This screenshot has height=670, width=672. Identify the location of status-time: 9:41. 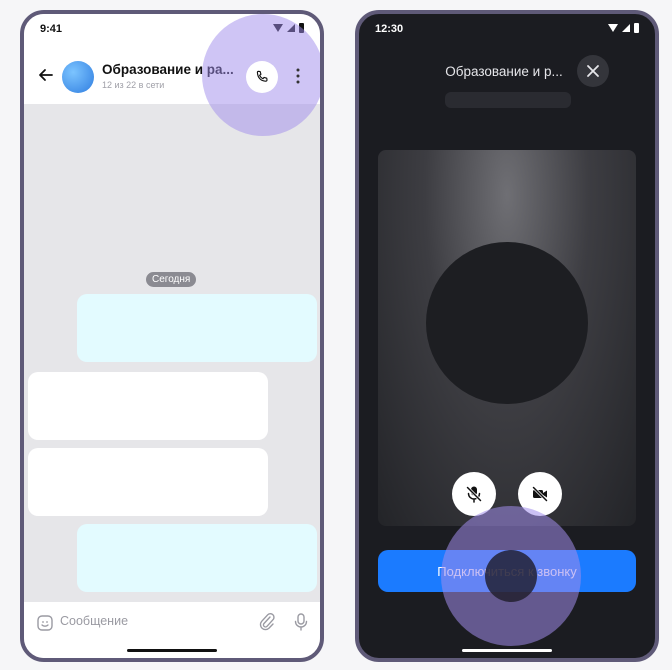
(51, 29).